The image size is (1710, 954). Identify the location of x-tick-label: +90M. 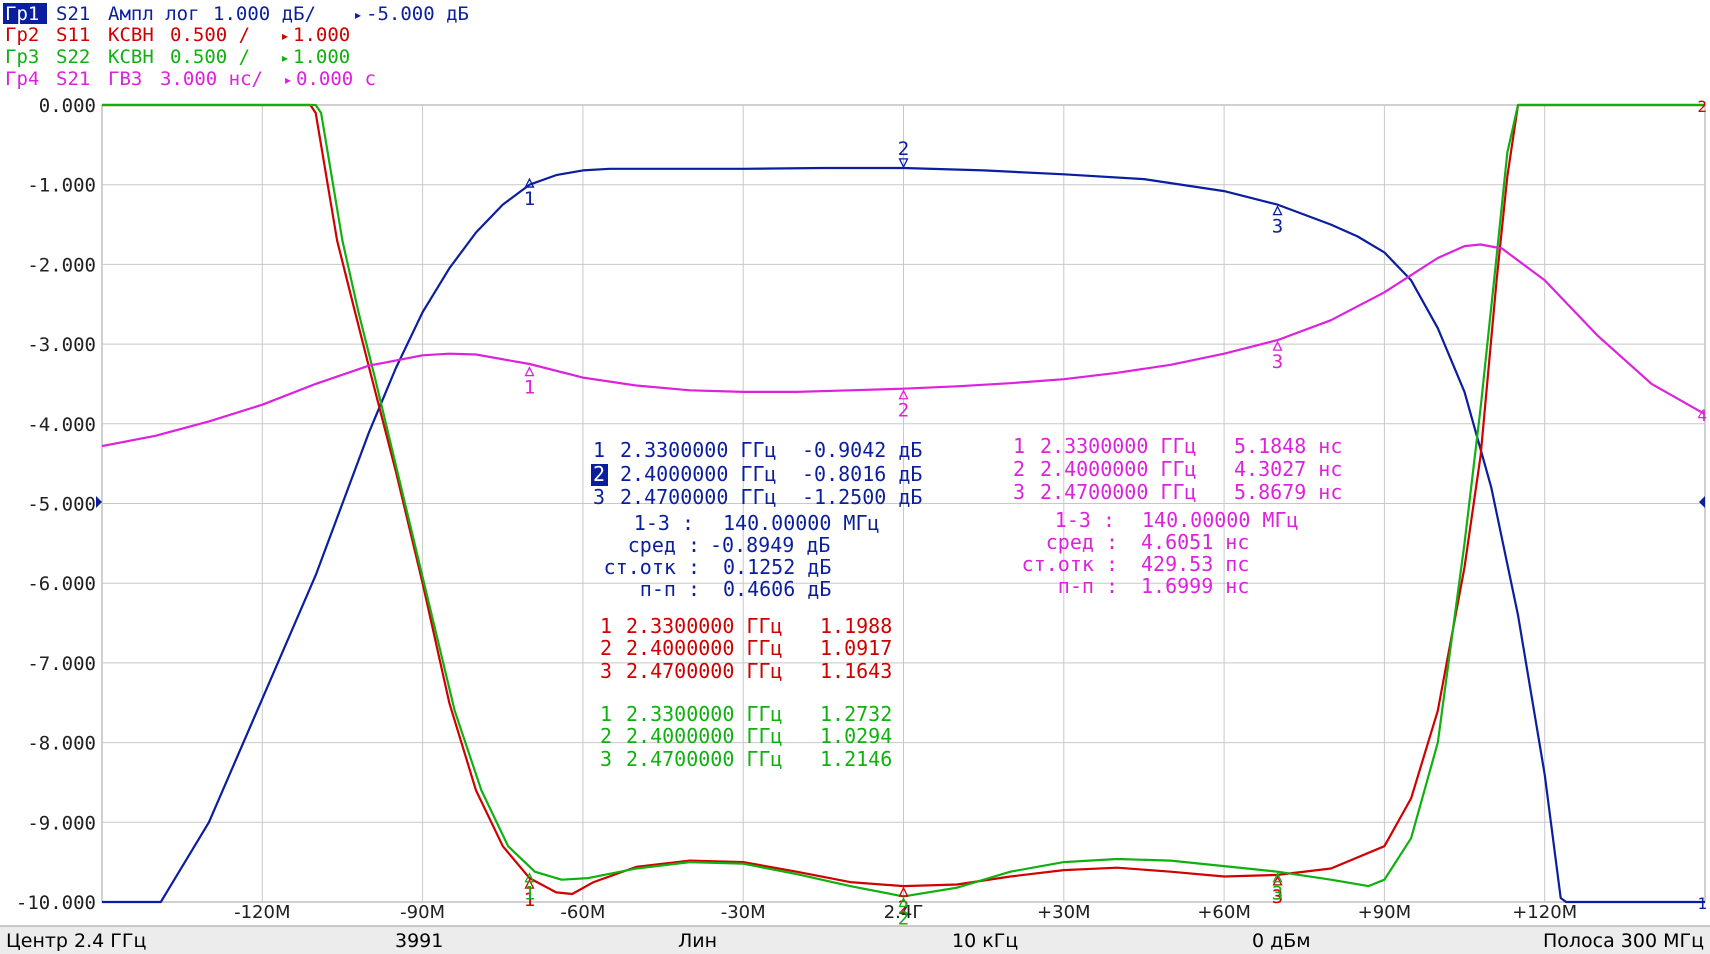
(1385, 912).